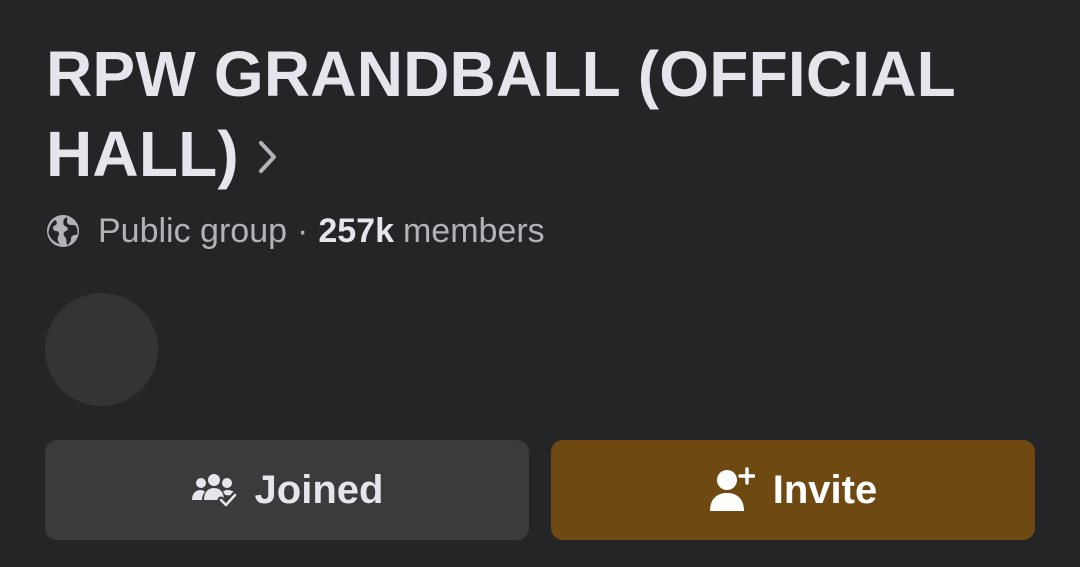 Image resolution: width=1080 pixels, height=567 pixels. Describe the element at coordinates (193, 230) in the screenshot. I see `privacy-label: Public group` at that location.